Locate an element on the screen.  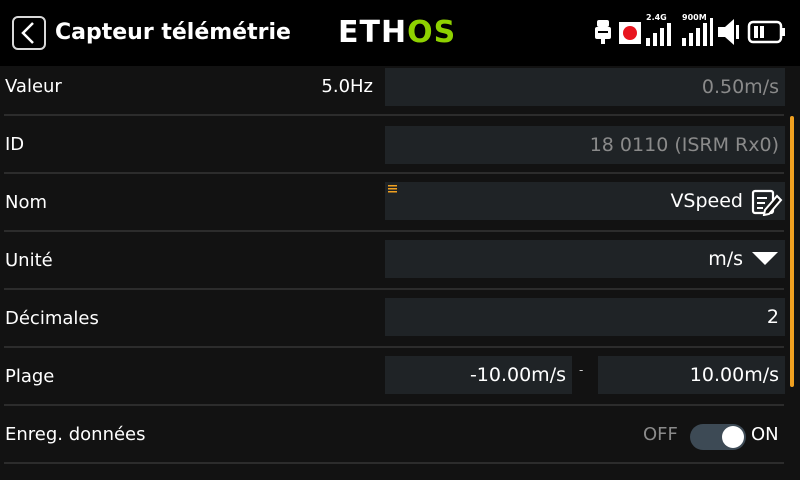
toggle-knob is located at coordinates (733, 437).